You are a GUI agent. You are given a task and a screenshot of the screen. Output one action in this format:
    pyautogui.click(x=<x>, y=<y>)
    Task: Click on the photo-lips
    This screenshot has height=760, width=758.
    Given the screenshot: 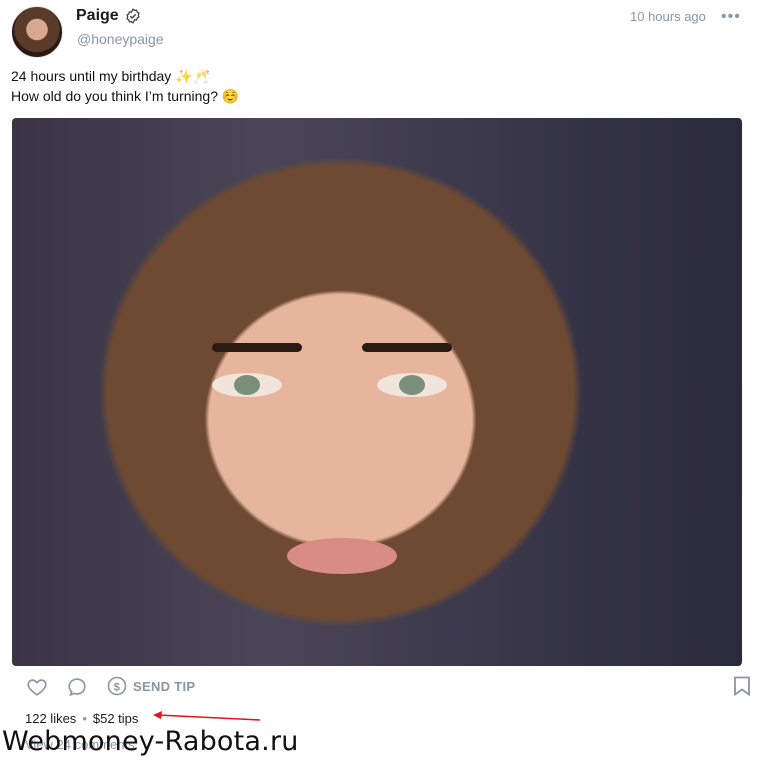 What is the action you would take?
    pyautogui.click(x=342, y=556)
    